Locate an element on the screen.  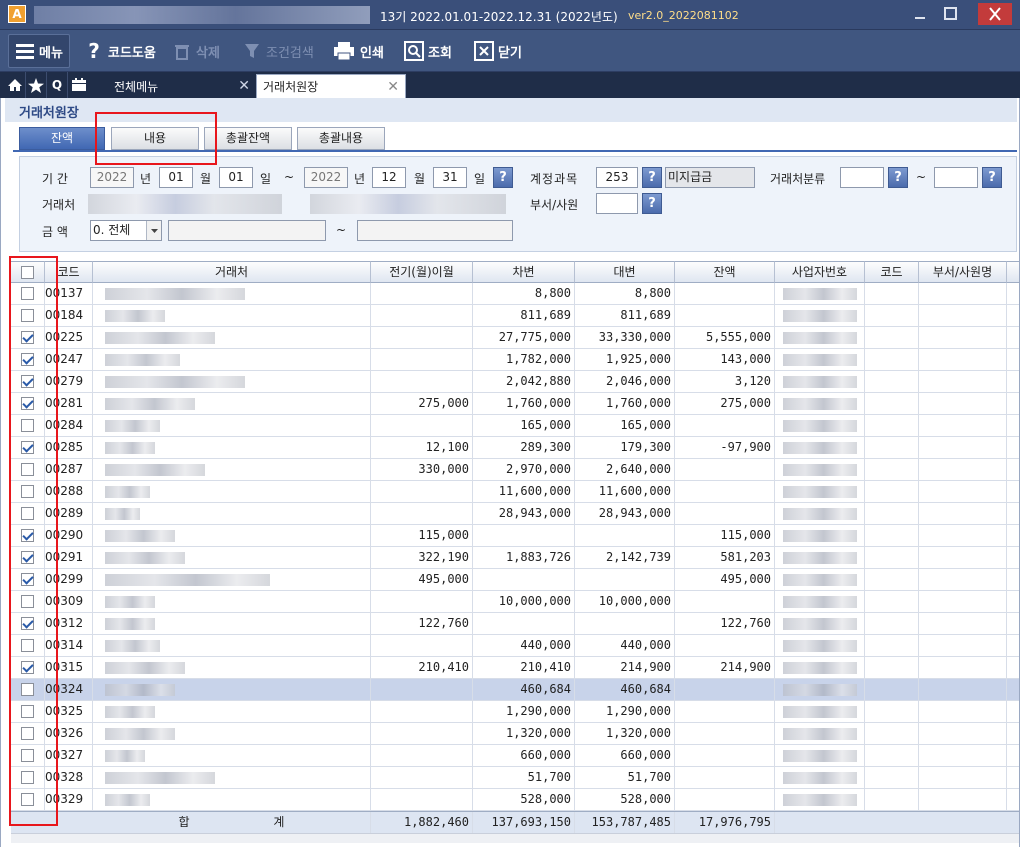
account-help-button: ? is located at coordinates (652, 177).